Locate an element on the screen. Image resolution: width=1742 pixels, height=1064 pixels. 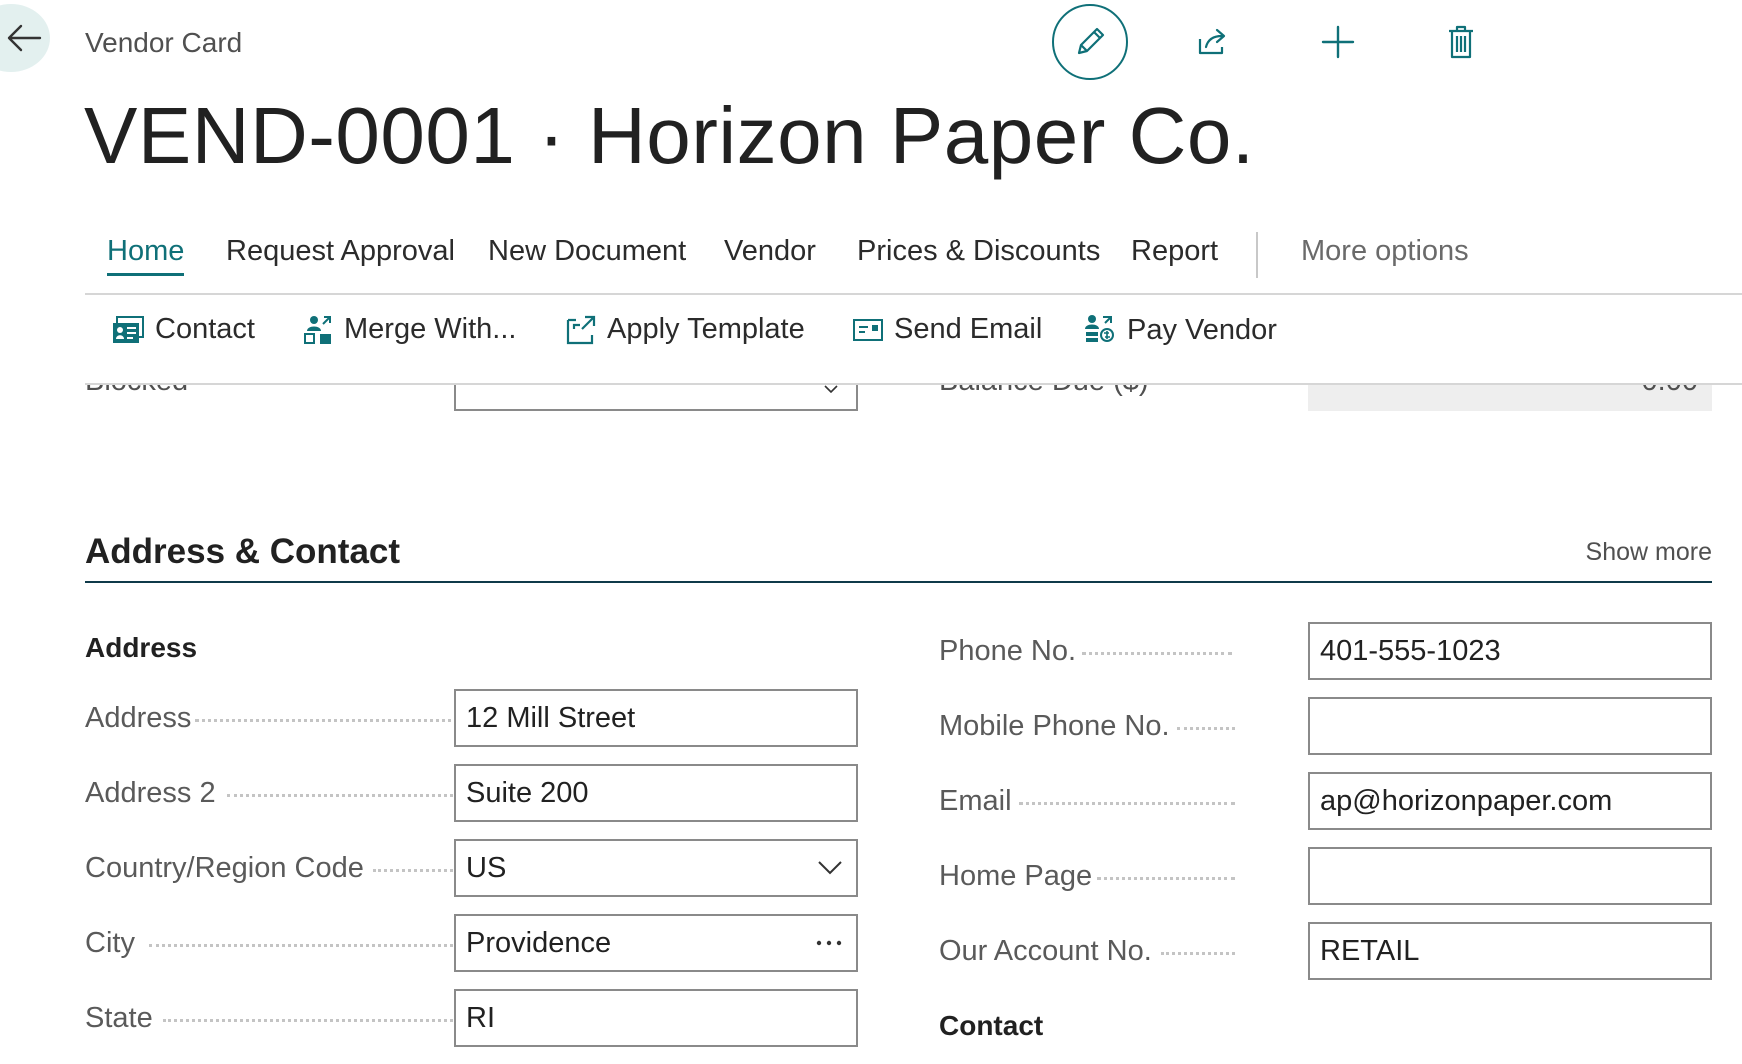
country-dropdown-toggle is located at coordinates (830, 868).